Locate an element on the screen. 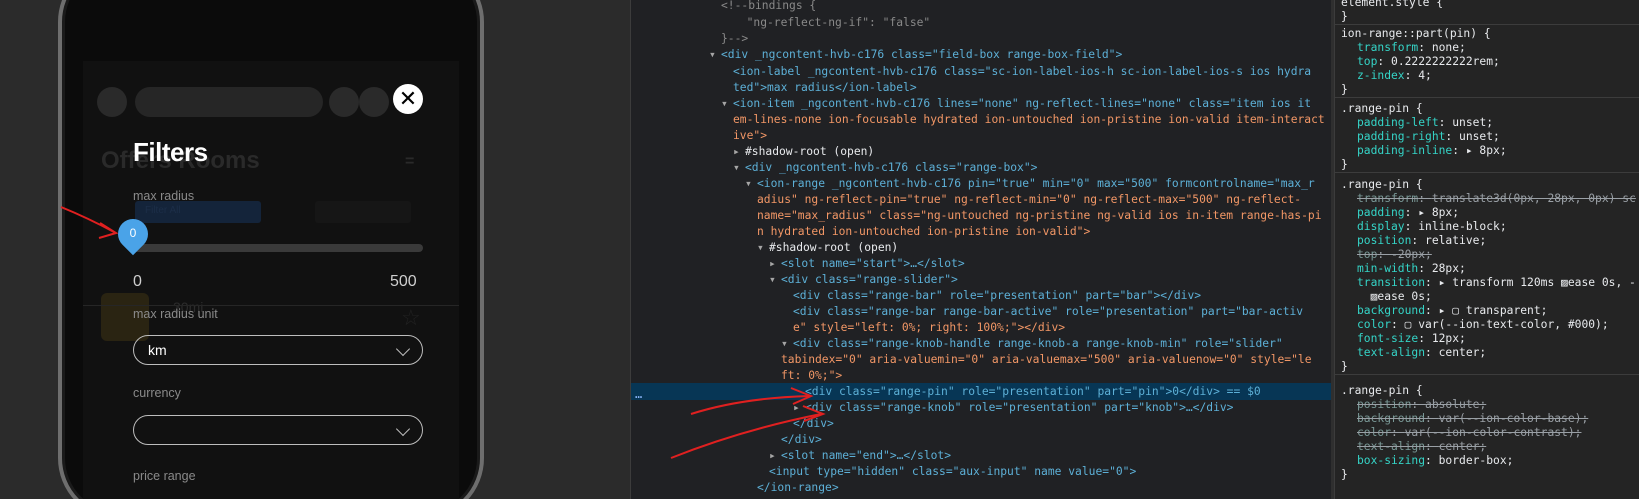 The width and height of the screenshot is (1639, 499). style-property: background: ▸ ▢ transparent; is located at coordinates (1487, 311).